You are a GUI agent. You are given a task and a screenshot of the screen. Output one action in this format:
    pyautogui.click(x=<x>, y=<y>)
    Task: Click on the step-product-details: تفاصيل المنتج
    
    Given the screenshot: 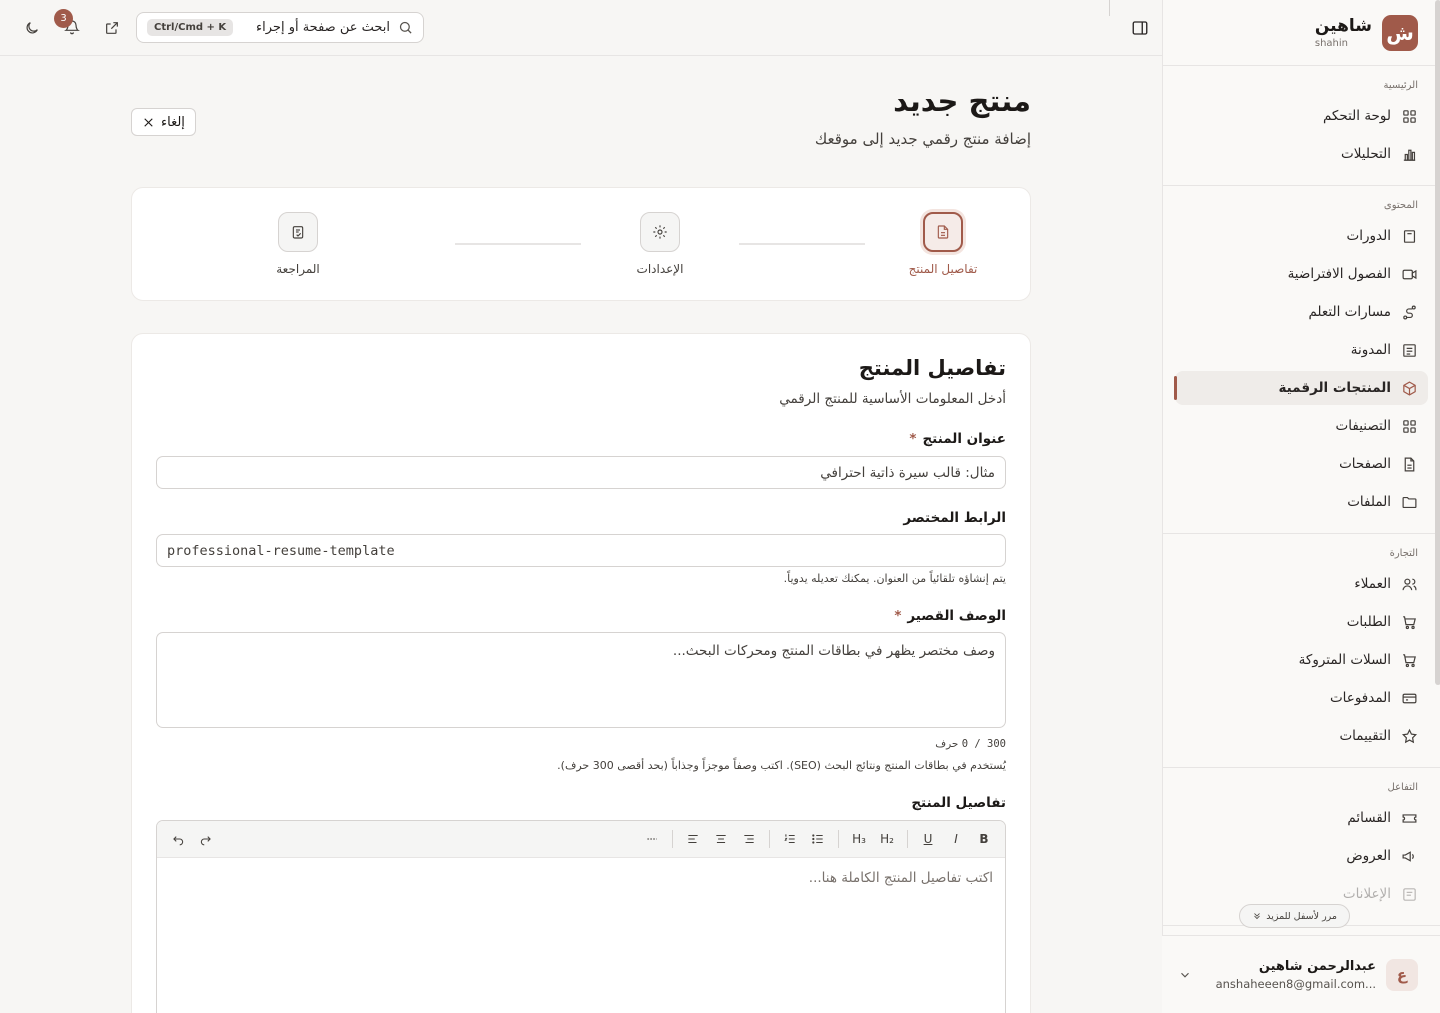 What is the action you would take?
    pyautogui.click(x=943, y=244)
    